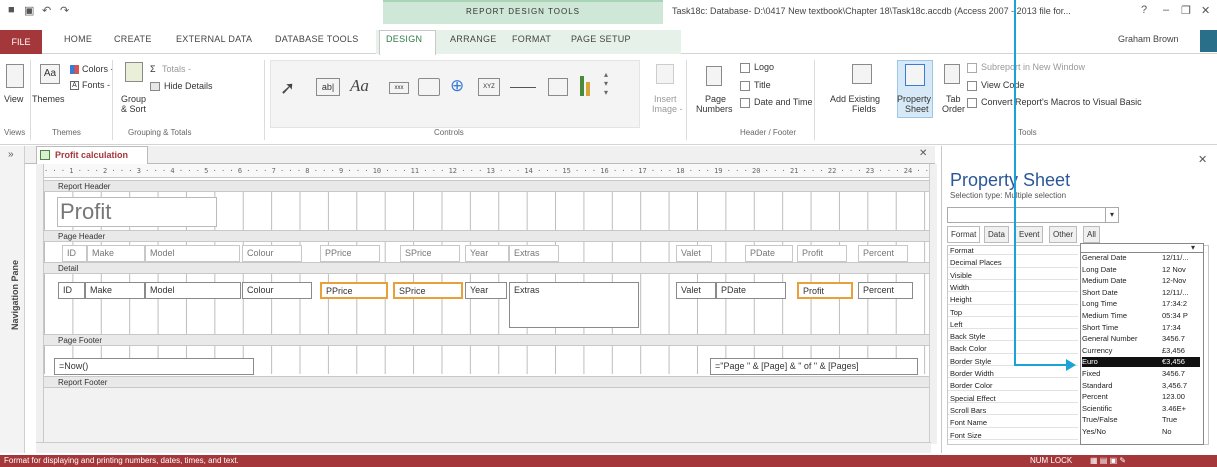 This screenshot has width=1217, height=467. Describe the element at coordinates (1141, 327) in the screenshot. I see `format-option: Short Time 17:34` at that location.